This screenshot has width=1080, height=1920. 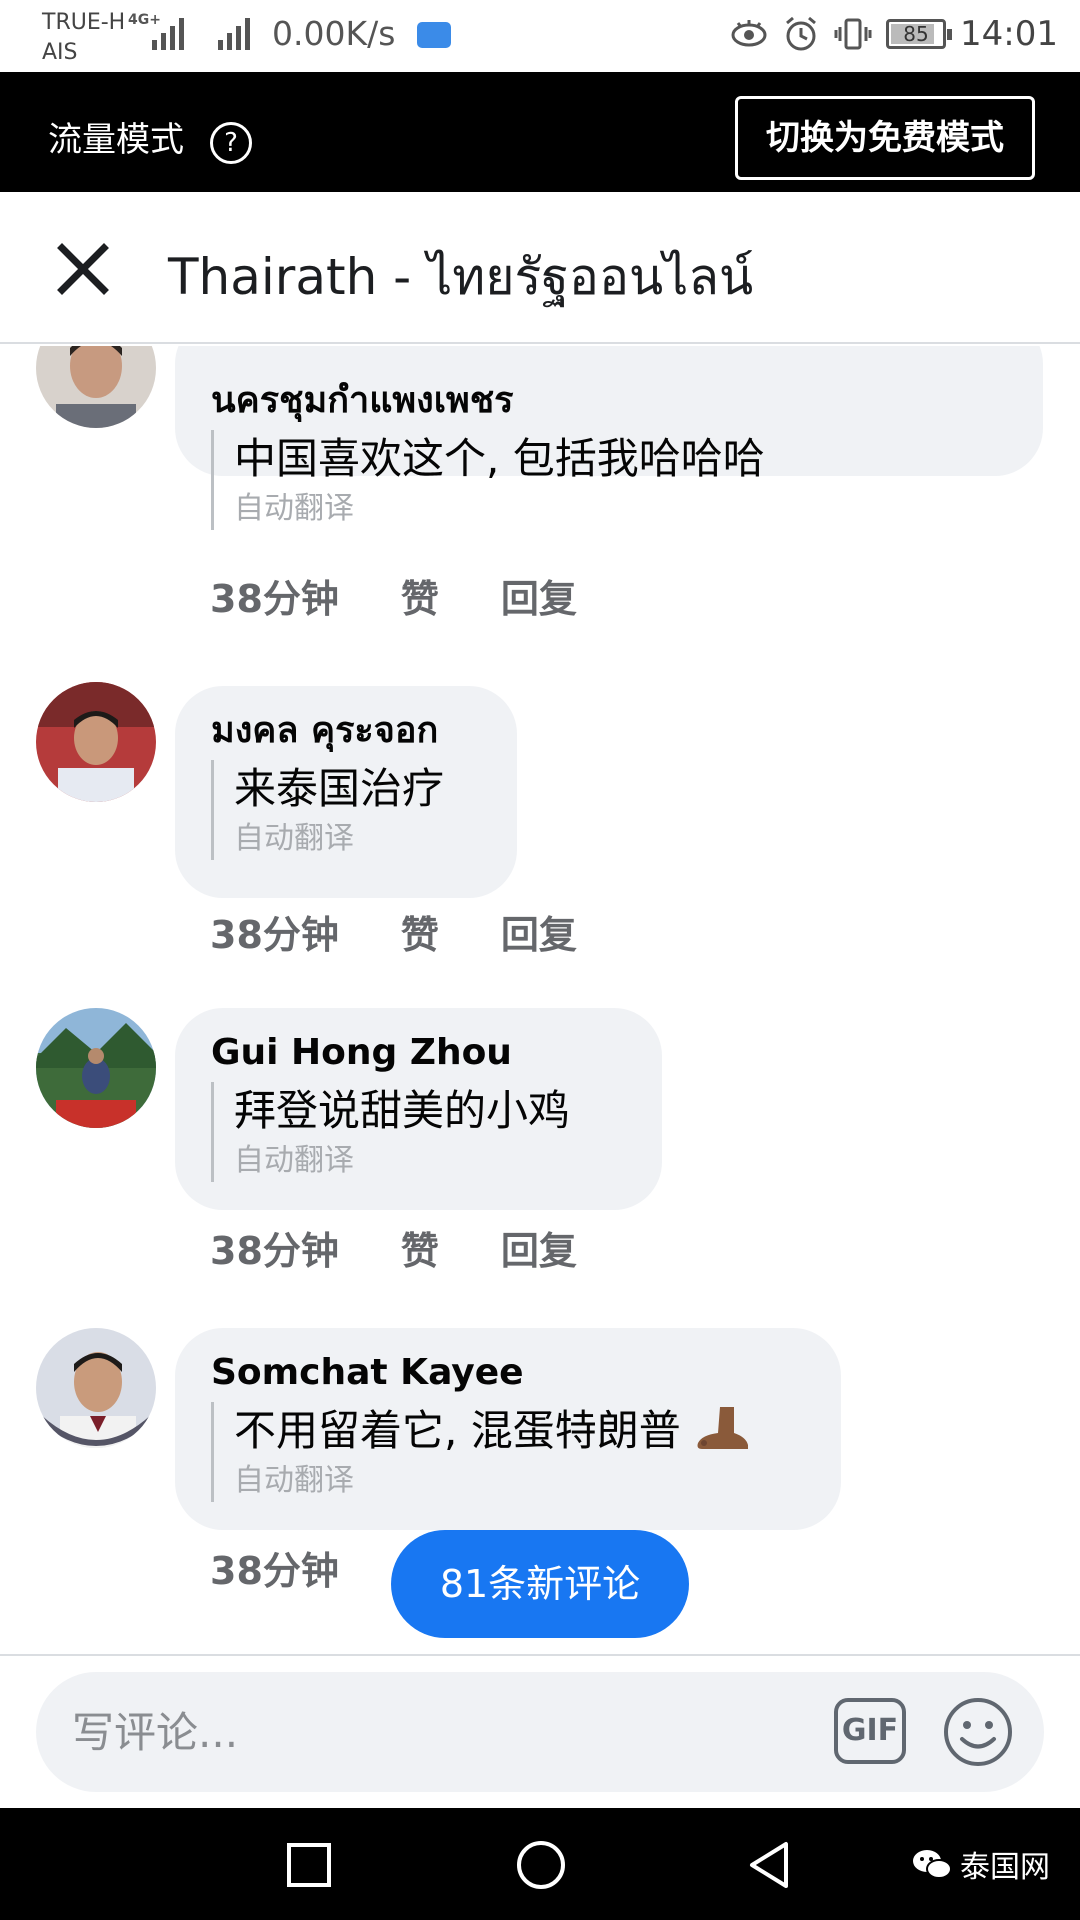 I want to click on vibrate-icon, so click(x=853, y=34).